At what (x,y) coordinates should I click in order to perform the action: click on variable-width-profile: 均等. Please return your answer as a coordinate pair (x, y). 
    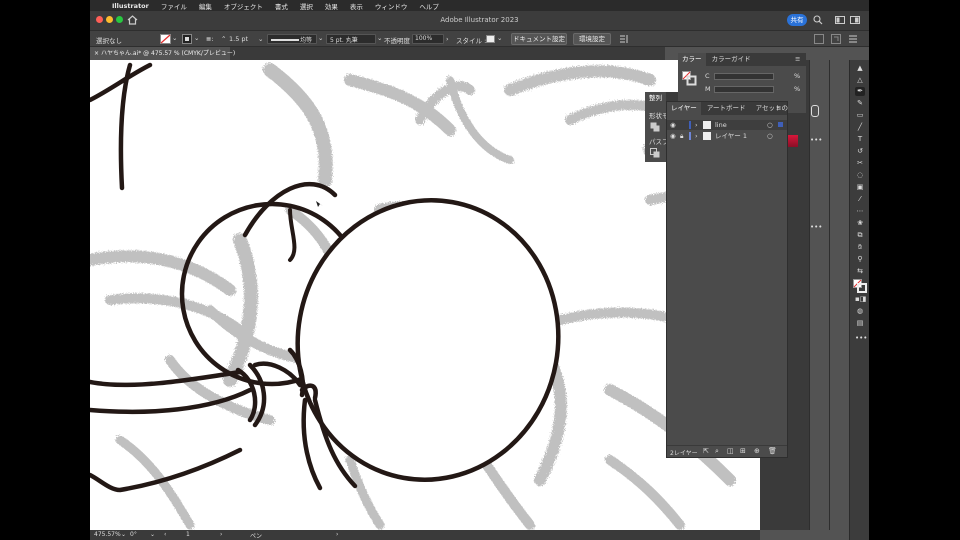
    Looking at the image, I should click on (292, 39).